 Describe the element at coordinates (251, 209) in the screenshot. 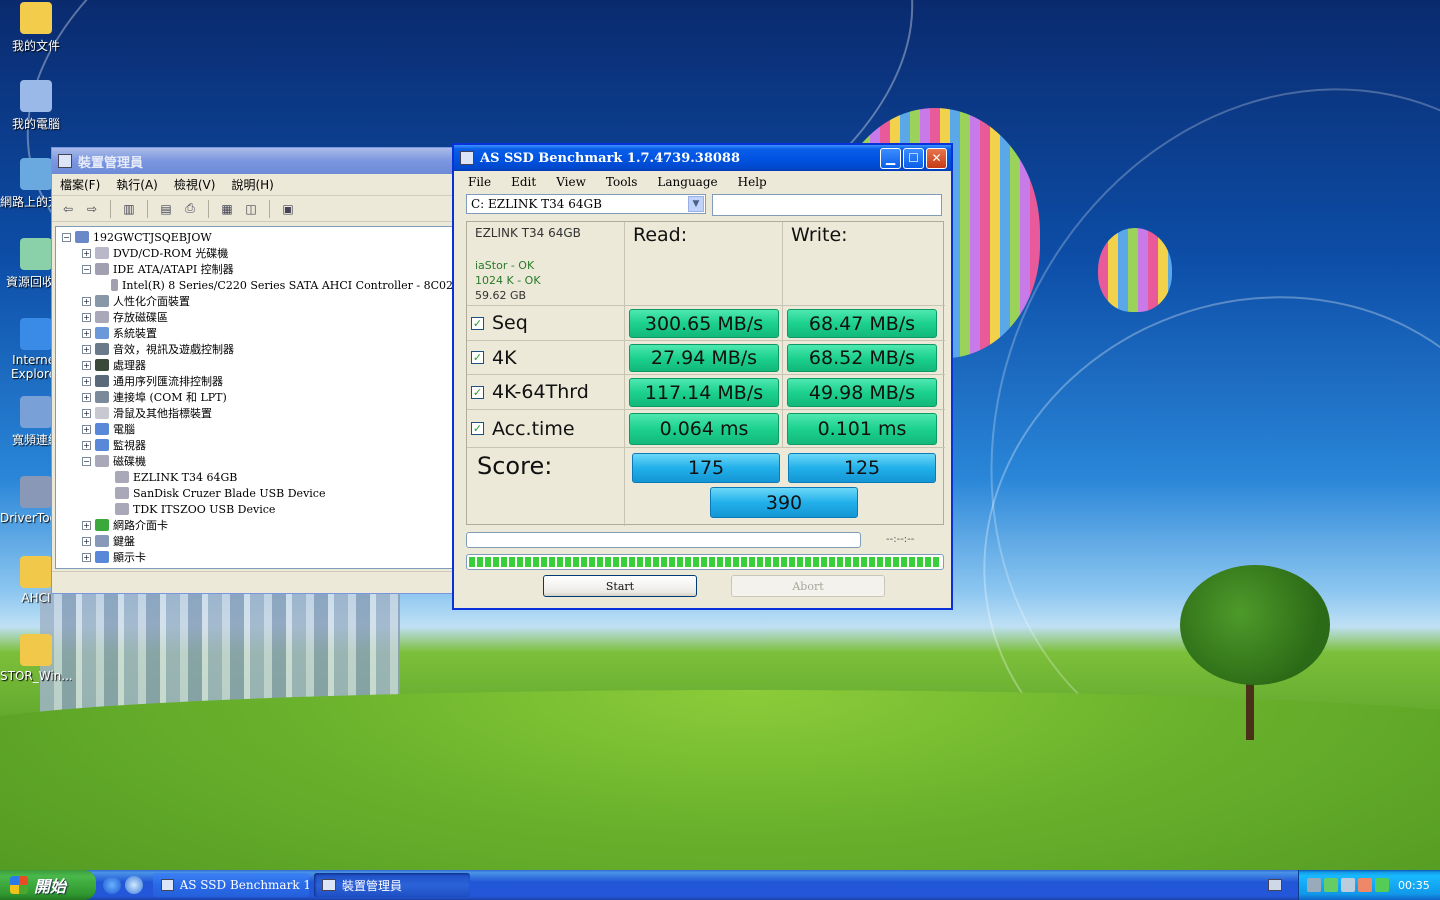

I see `view-icon: ◫` at that location.